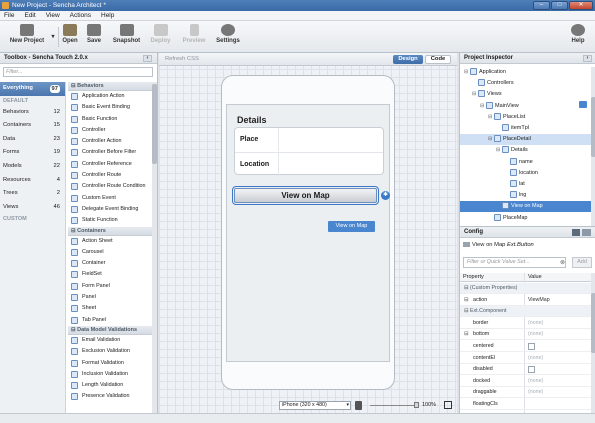 Image resolution: width=595 pixels, height=423 pixels. What do you see at coordinates (32, 89) in the screenshot?
I see `category-everything: Everything 97` at bounding box center [32, 89].